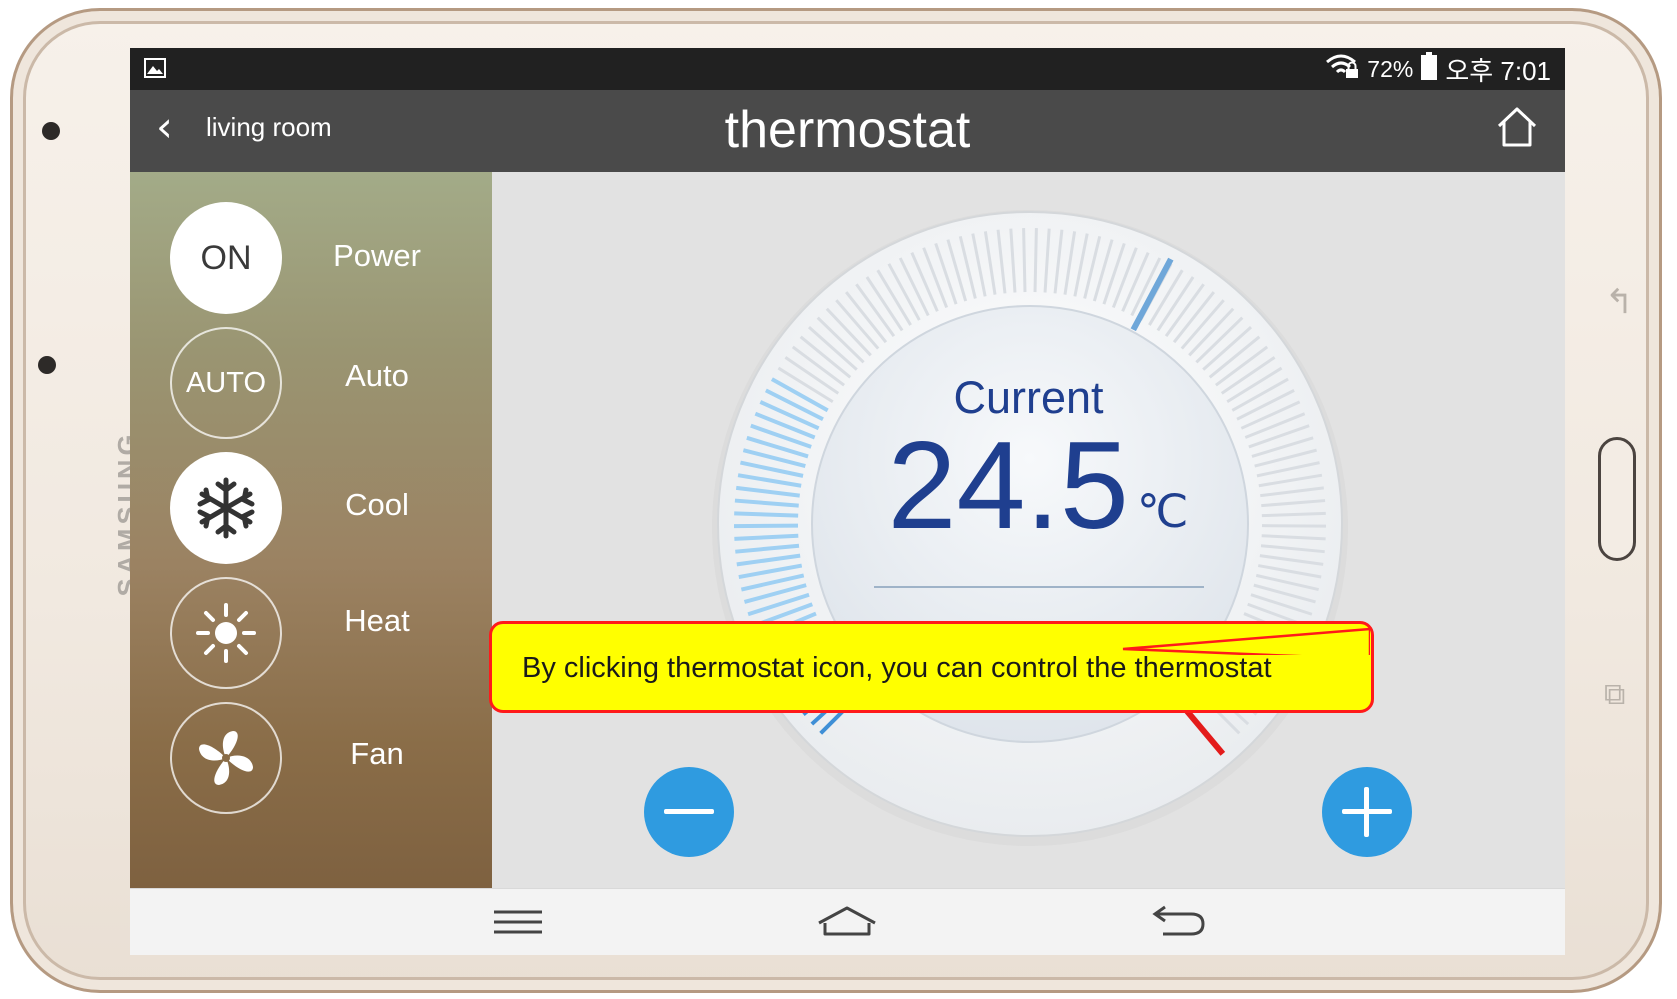 The image size is (1677, 999). I want to click on current-temperature: 24.5 ℃, so click(1038, 486).